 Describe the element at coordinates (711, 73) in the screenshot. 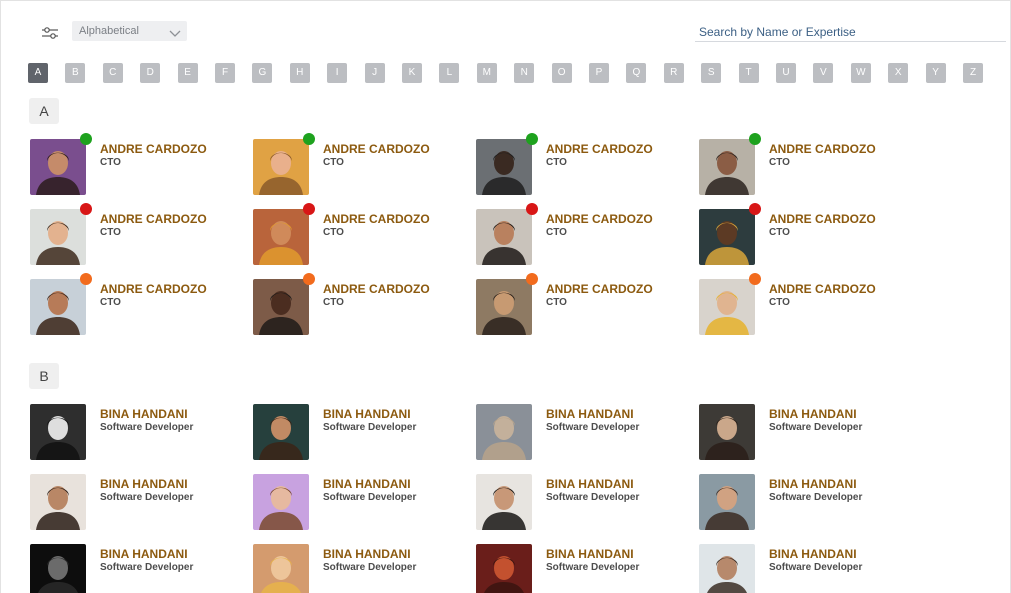

I see `alphabet-letter-s: S` at that location.